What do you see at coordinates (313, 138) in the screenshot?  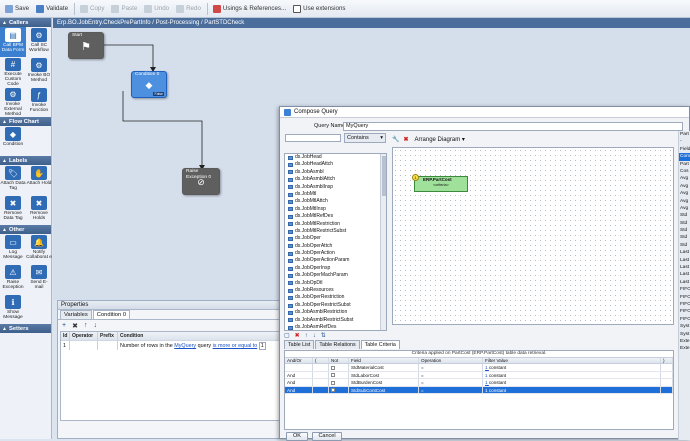 I see `table-search-input` at bounding box center [313, 138].